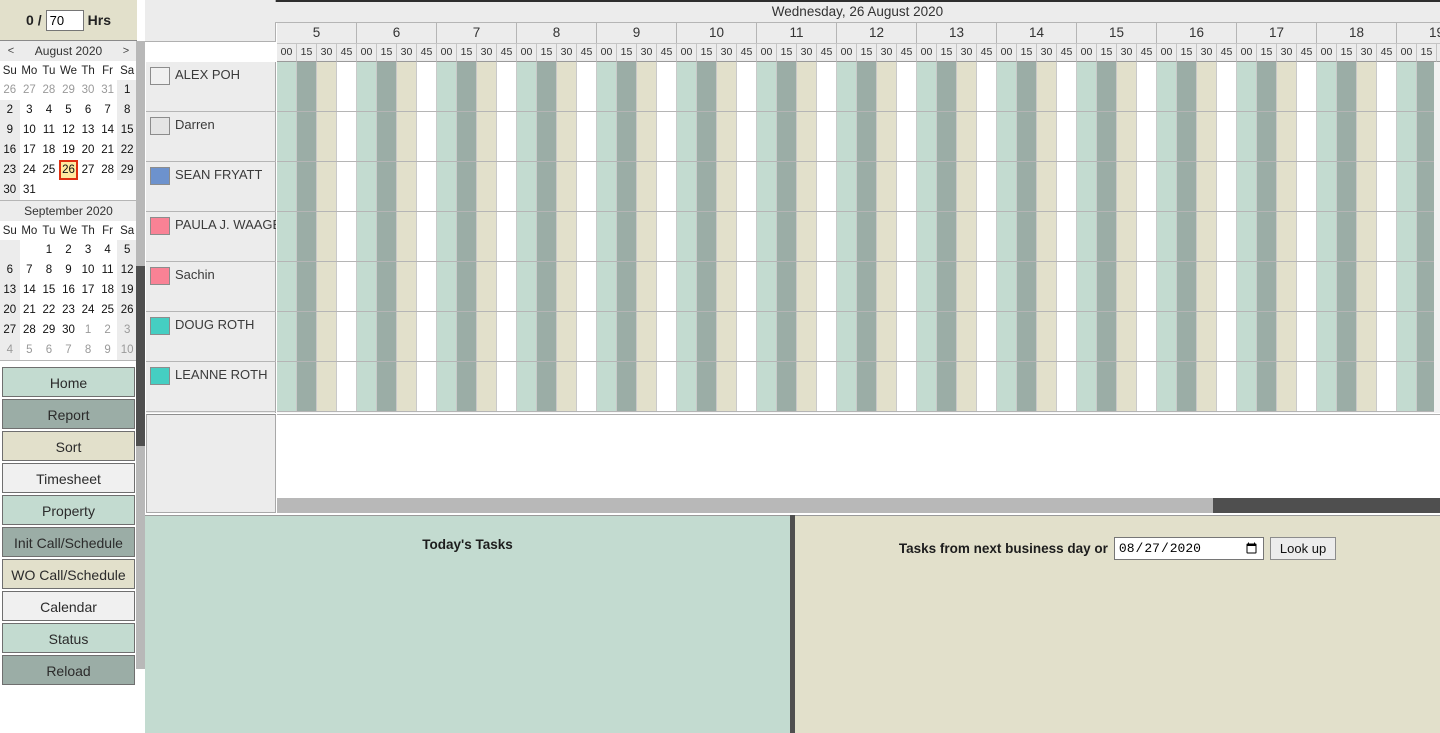  What do you see at coordinates (127, 270) in the screenshot?
I see `calendar-day: 12` at bounding box center [127, 270].